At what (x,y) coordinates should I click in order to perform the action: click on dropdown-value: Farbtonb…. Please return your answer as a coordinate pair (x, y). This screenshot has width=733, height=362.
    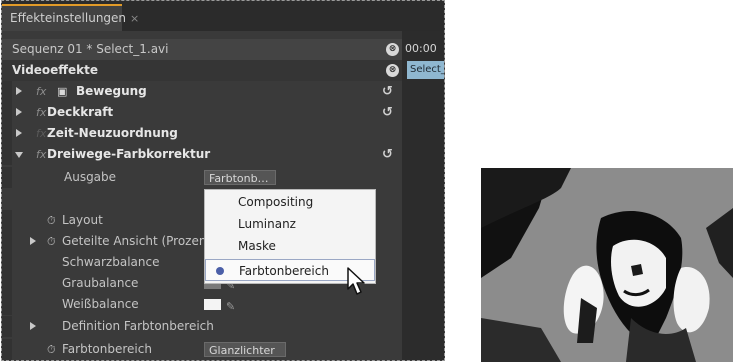
    Looking at the image, I should click on (239, 178).